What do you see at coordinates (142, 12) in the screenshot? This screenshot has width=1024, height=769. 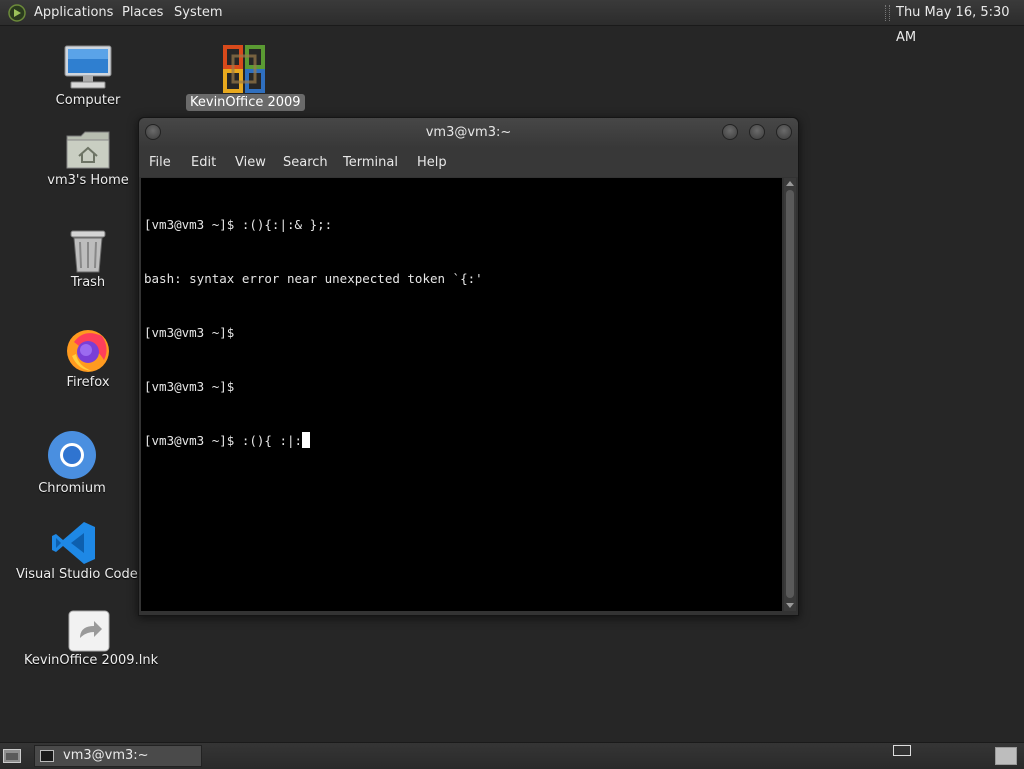 I see `places-menu: Places` at bounding box center [142, 12].